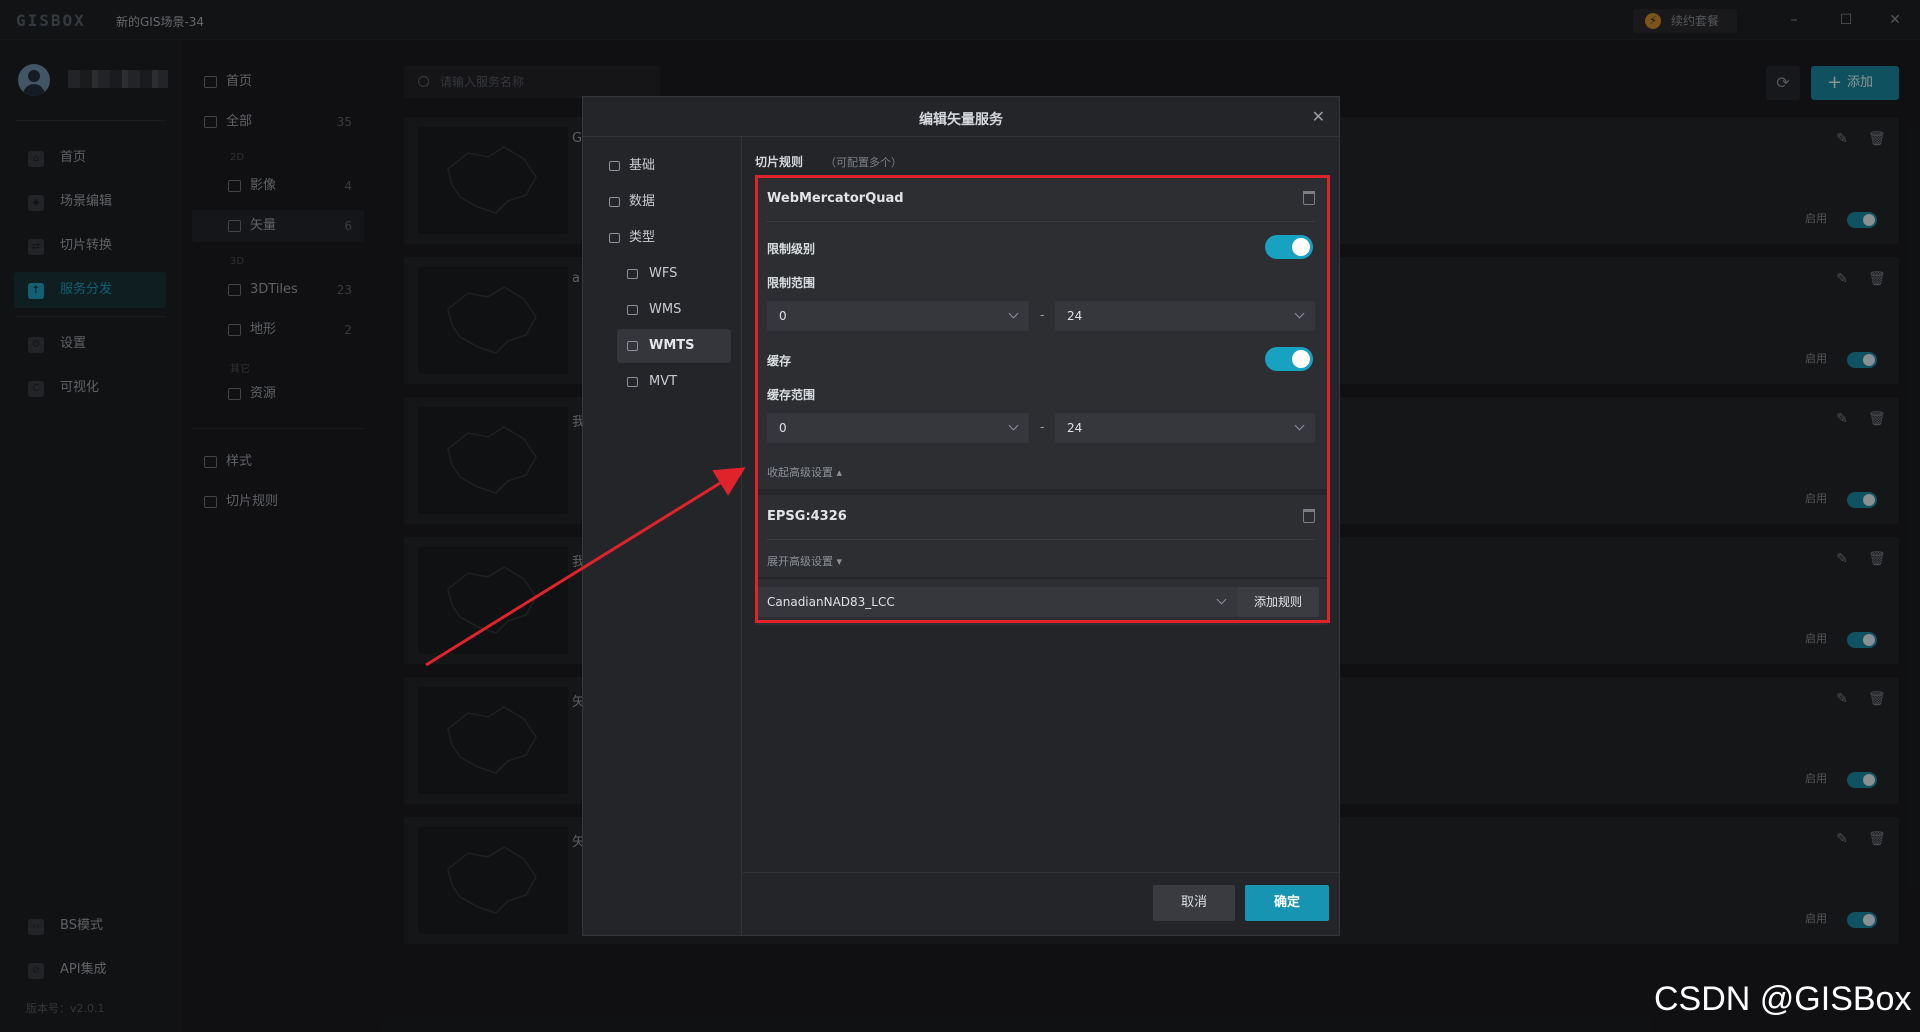 The image size is (1920, 1032). I want to click on annotation-arrow, so click(585, 567).